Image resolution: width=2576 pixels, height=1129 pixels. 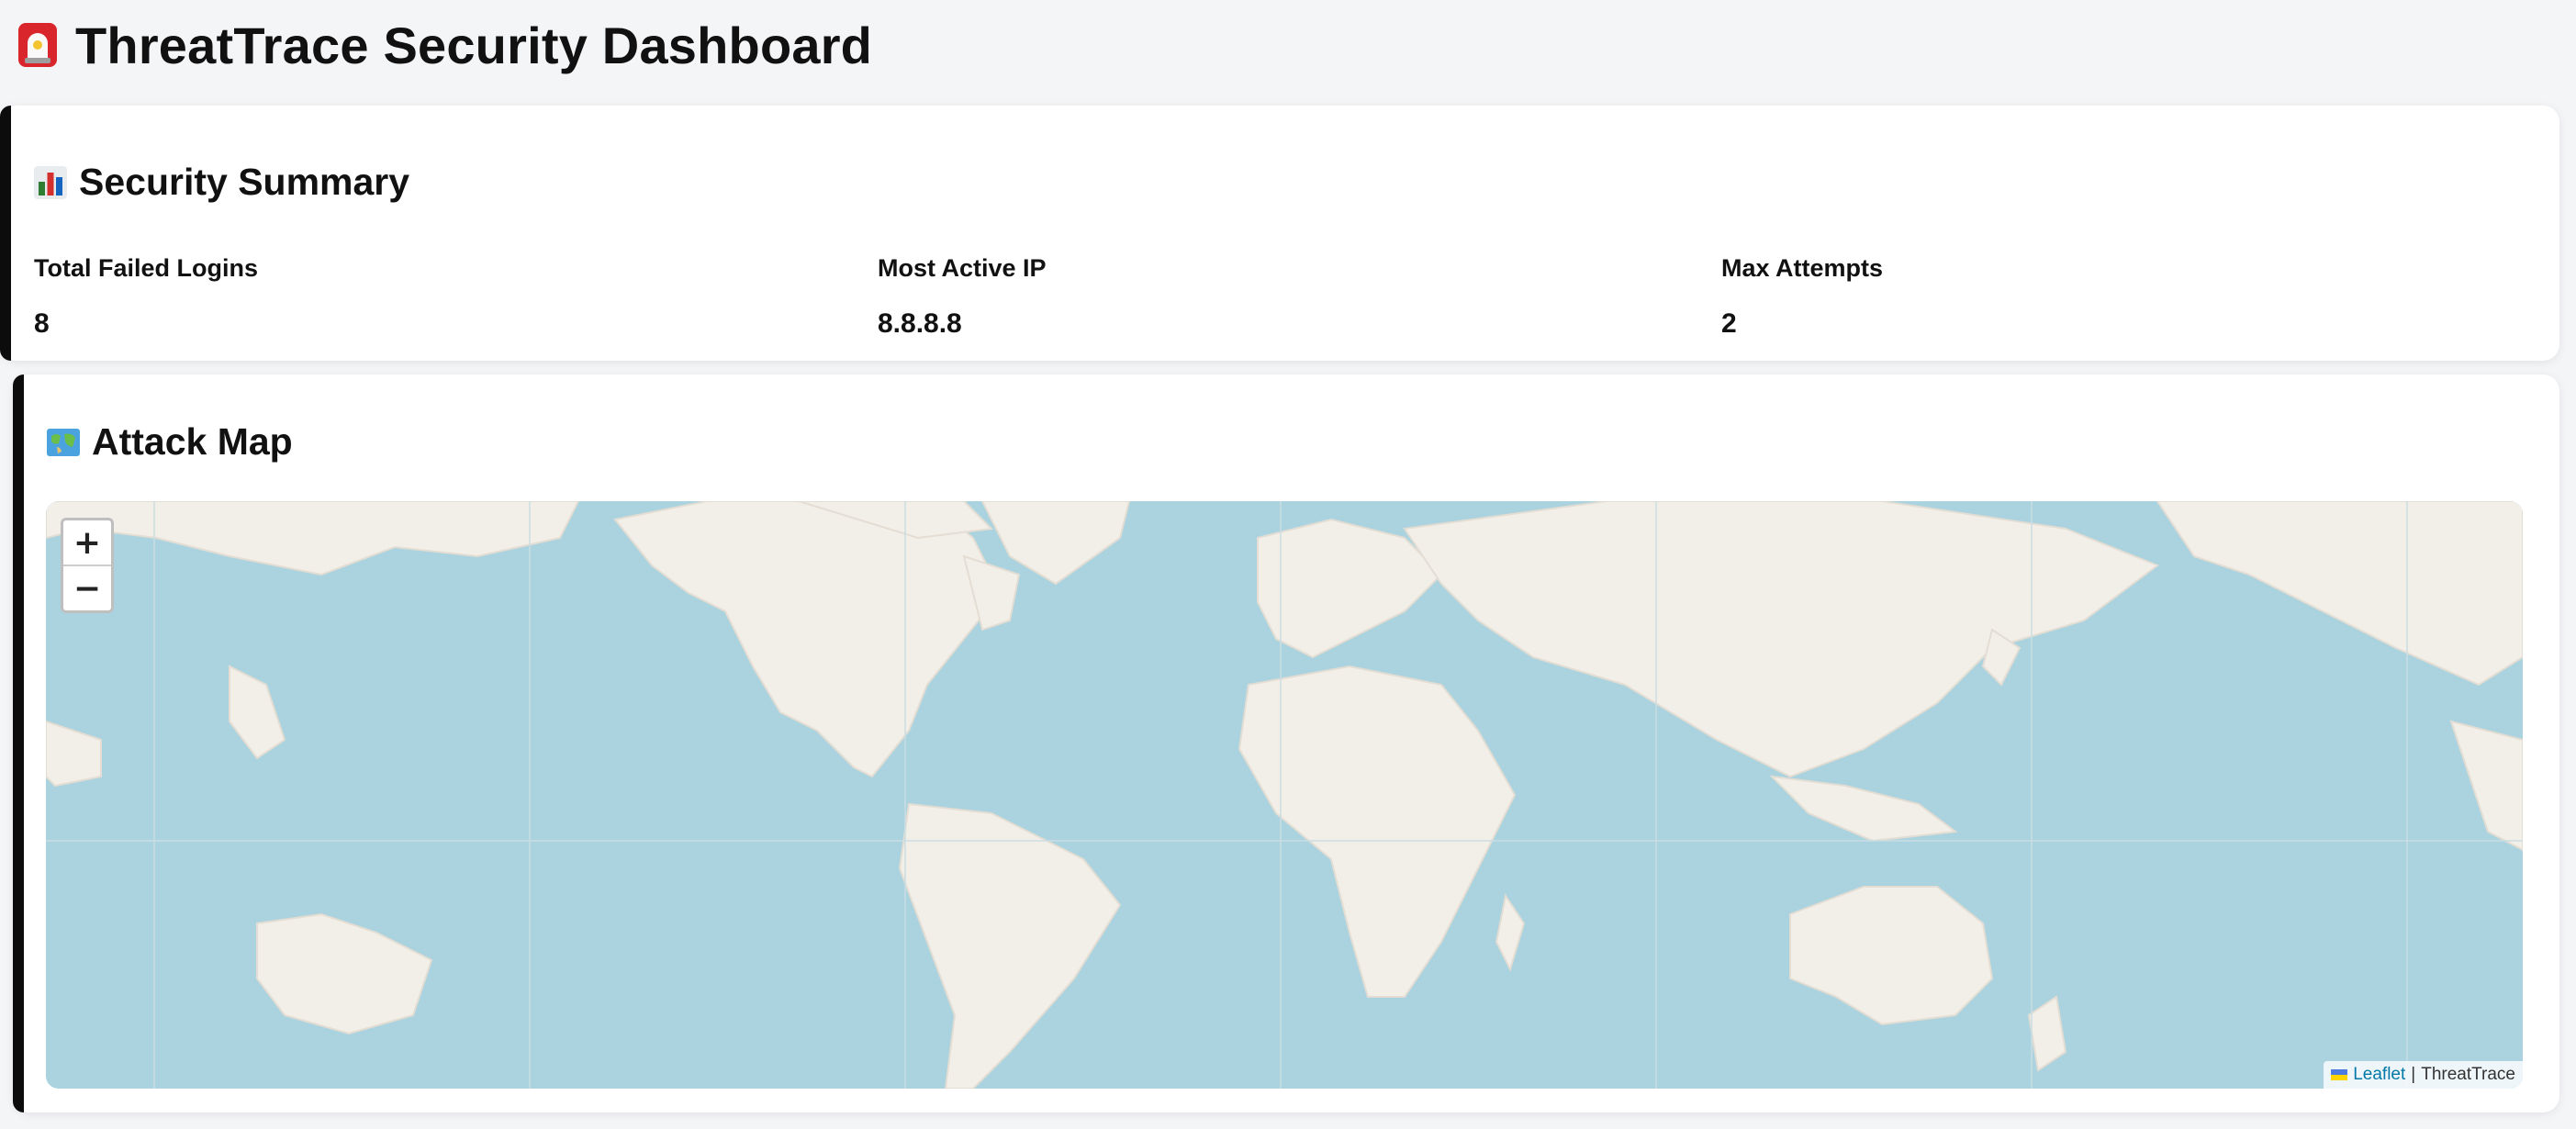 I want to click on zoom-out-button: −, so click(x=87, y=587).